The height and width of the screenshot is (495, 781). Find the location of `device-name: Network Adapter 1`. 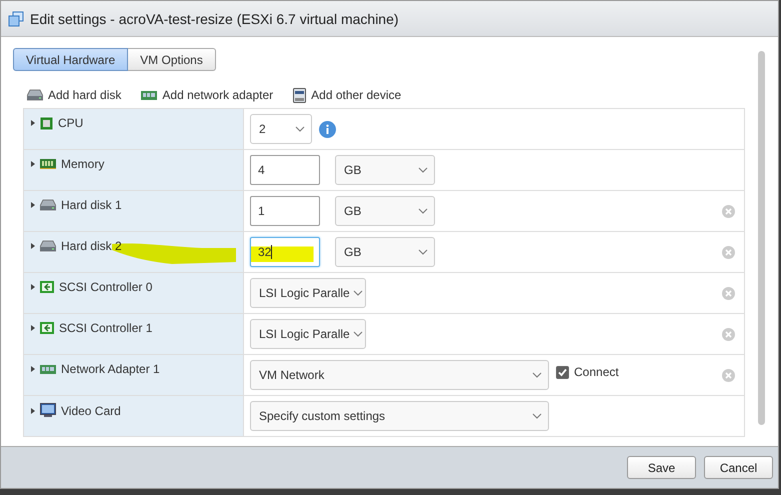

device-name: Network Adapter 1 is located at coordinates (110, 369).